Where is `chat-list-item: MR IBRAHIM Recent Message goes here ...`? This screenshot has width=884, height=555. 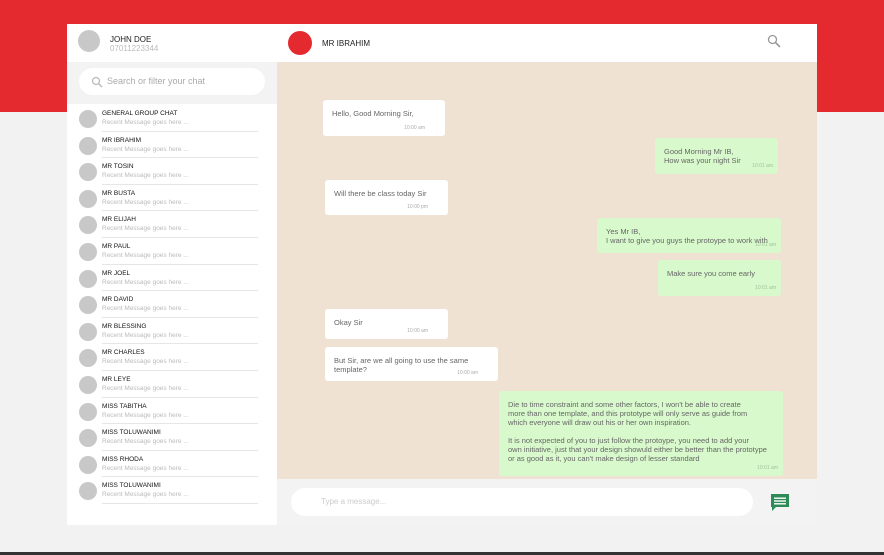
chat-list-item: MR IBRAHIM Recent Message goes here ... is located at coordinates (172, 145).